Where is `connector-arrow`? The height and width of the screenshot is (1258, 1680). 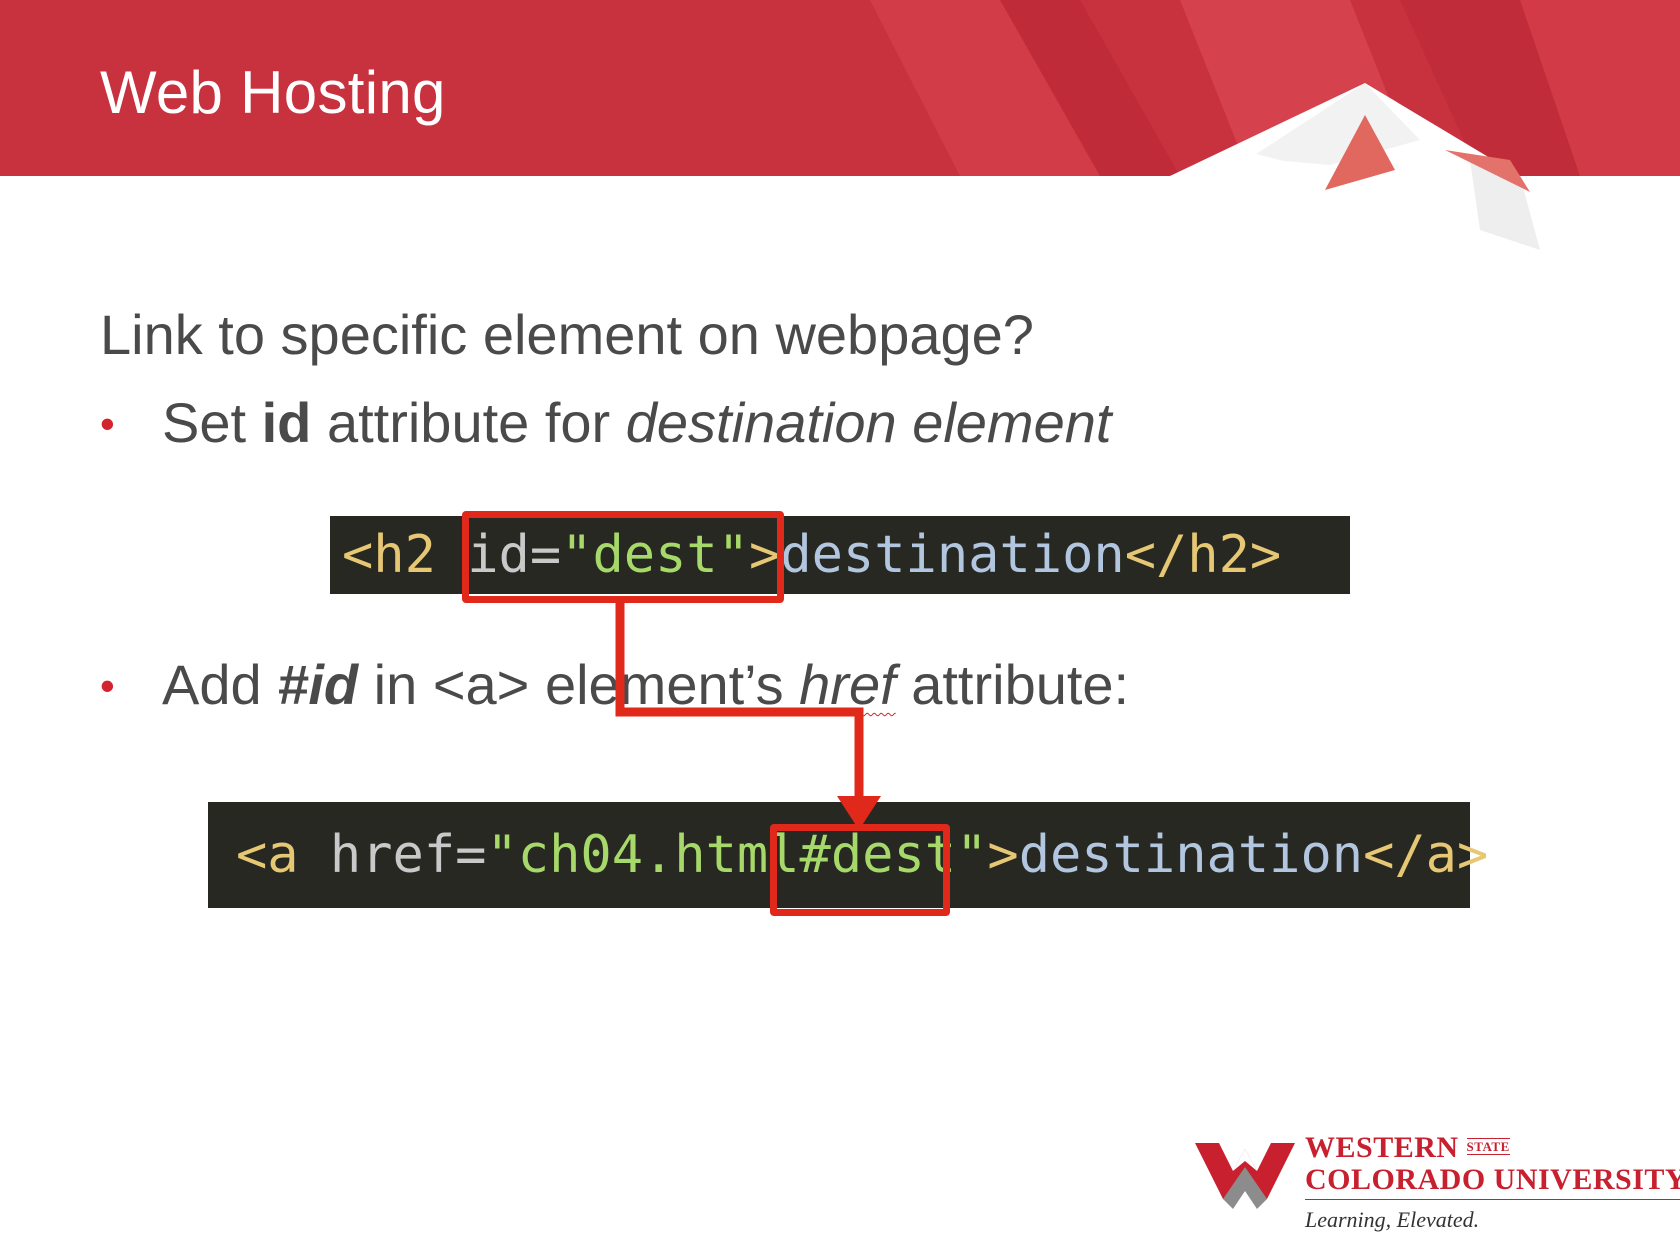
connector-arrow is located at coordinates (748, 716).